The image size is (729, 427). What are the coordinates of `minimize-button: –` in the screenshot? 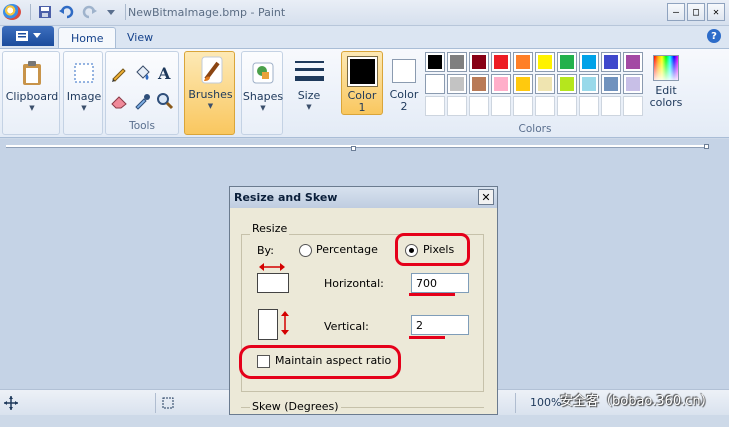 It's located at (676, 12).